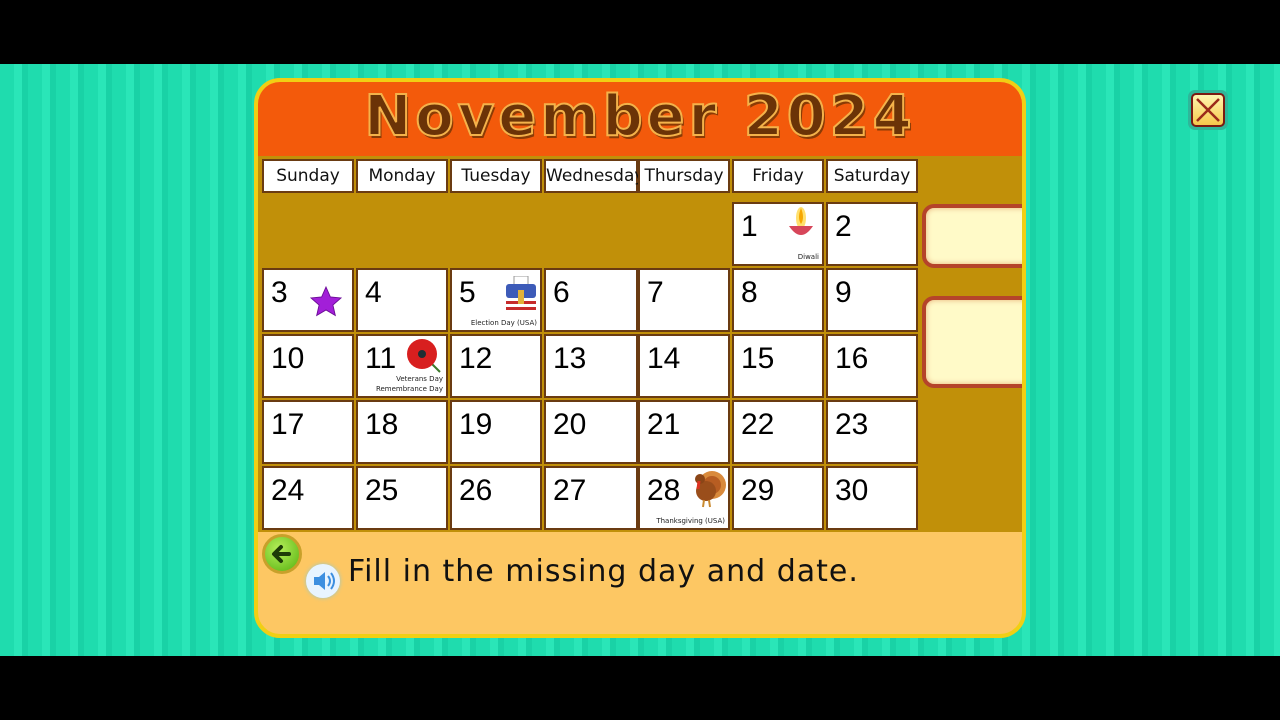 Image resolution: width=1280 pixels, height=720 pixels. Describe the element at coordinates (655, 292) in the screenshot. I see `day-number: 7` at that location.